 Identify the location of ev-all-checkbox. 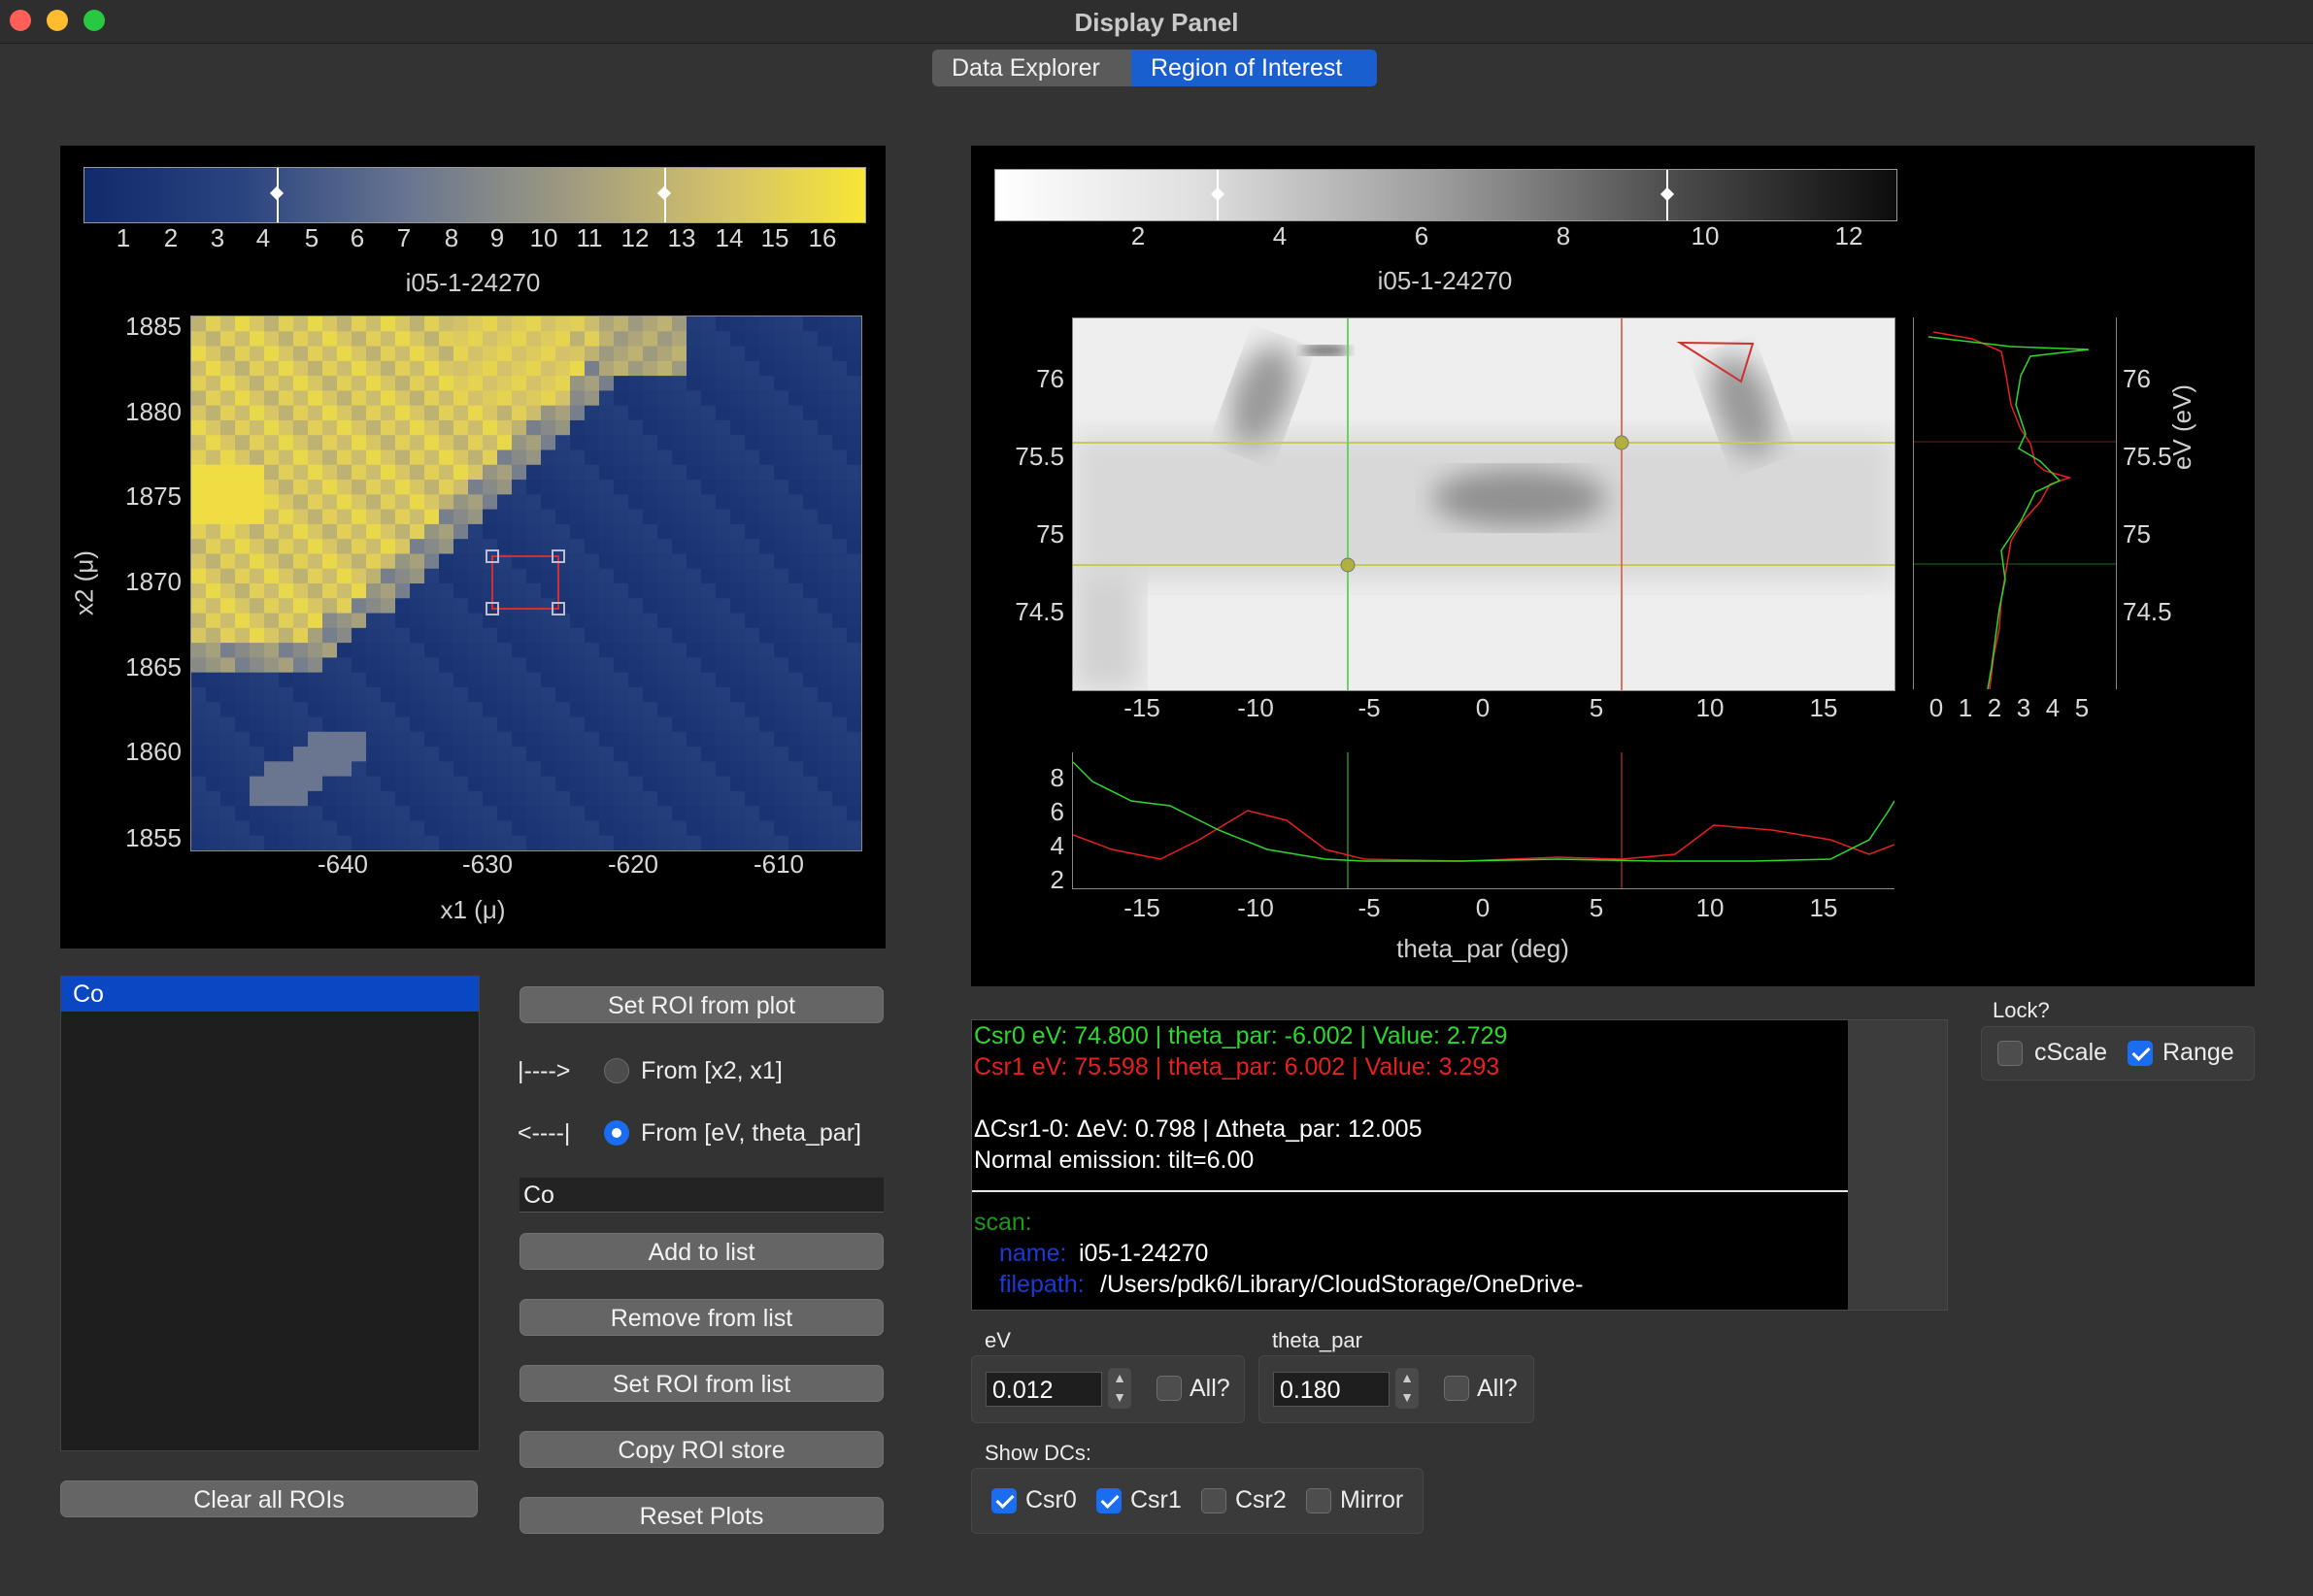
(1169, 1389).